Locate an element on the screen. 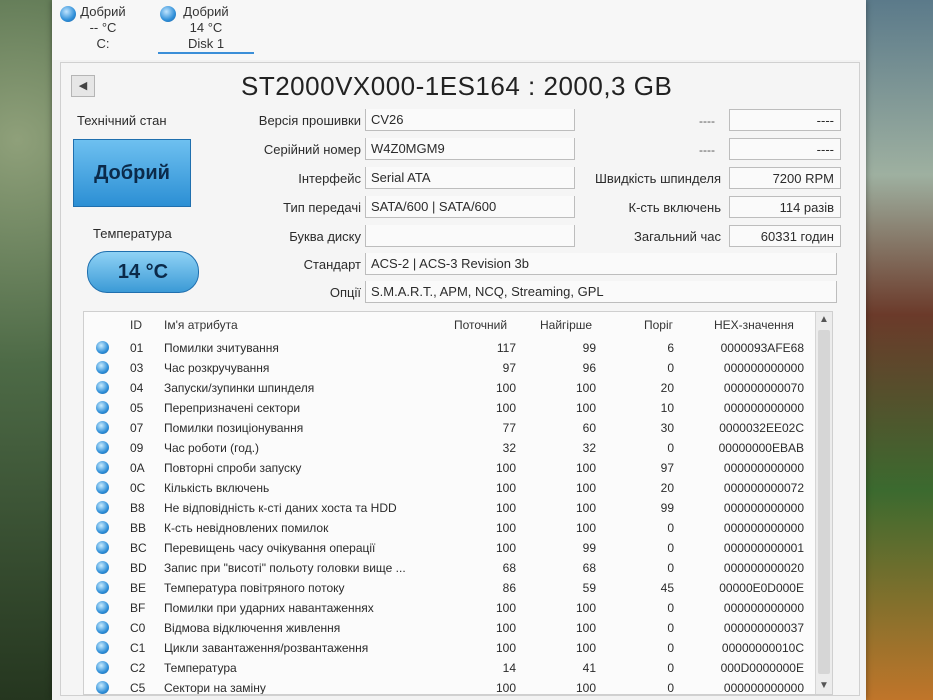  interface-value: Serial ATA is located at coordinates (470, 178).